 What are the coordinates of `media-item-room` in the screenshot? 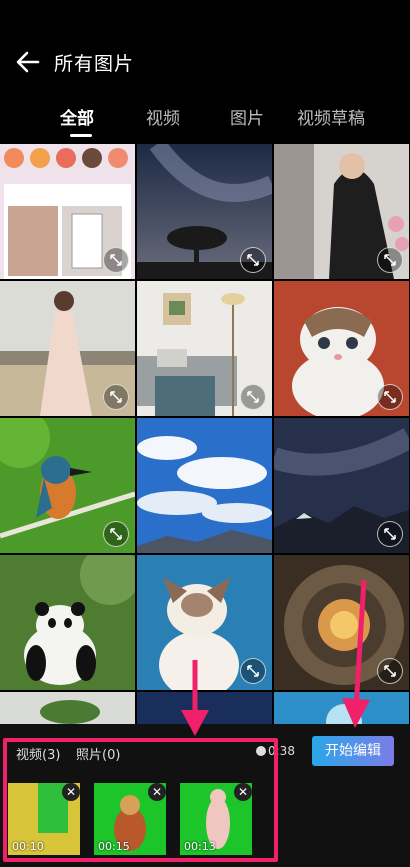 It's located at (204, 348).